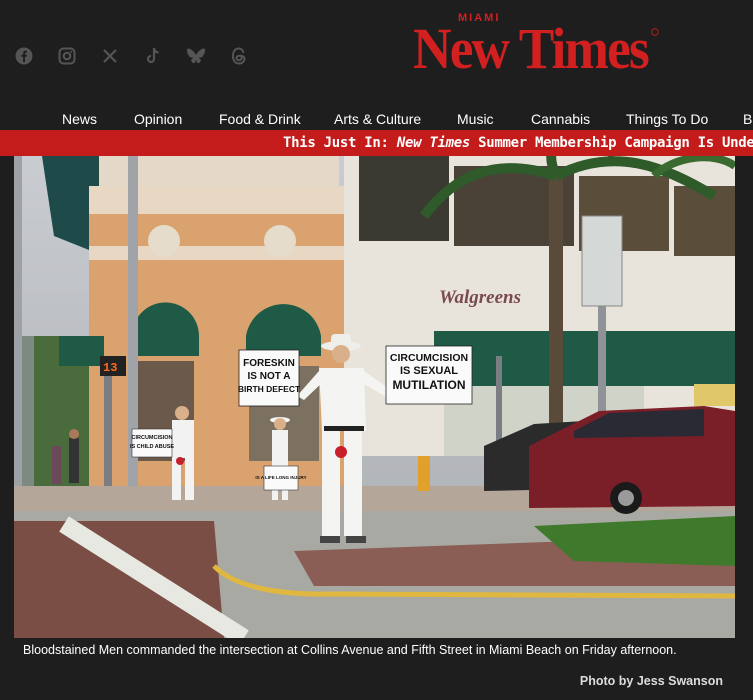 The width and height of the screenshot is (753, 700). What do you see at coordinates (239, 56) in the screenshot?
I see `threads-icon` at bounding box center [239, 56].